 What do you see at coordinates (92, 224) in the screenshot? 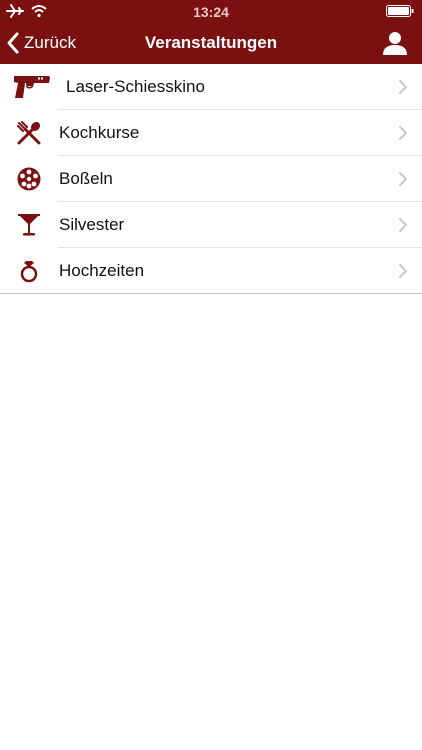
I see `list-item-label: Silvester` at bounding box center [92, 224].